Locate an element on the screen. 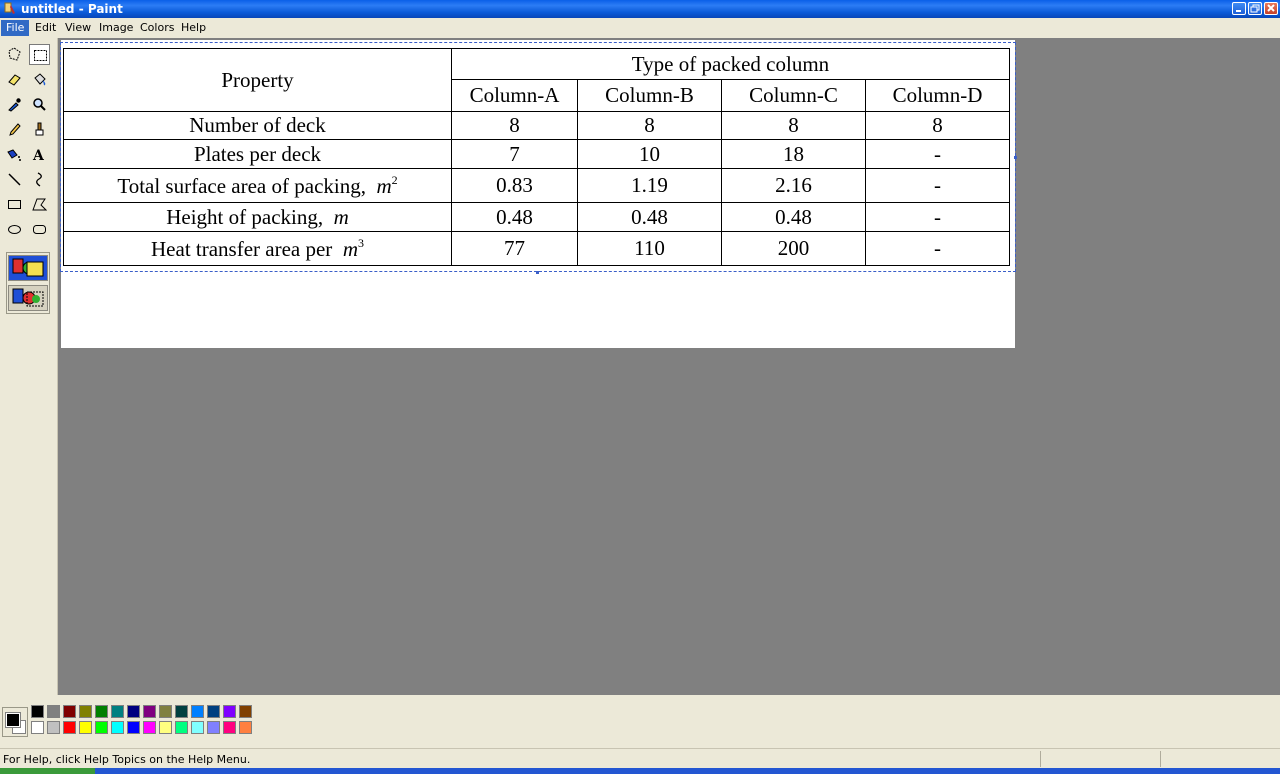 Image resolution: width=1280 pixels, height=774 pixels. menu-view: View is located at coordinates (78, 28).